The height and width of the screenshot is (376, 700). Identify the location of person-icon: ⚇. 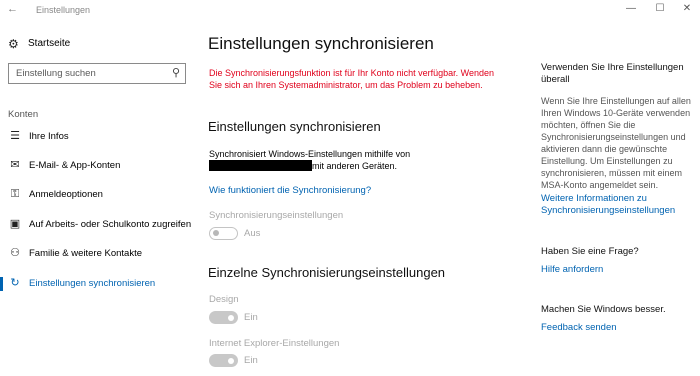
(15, 253).